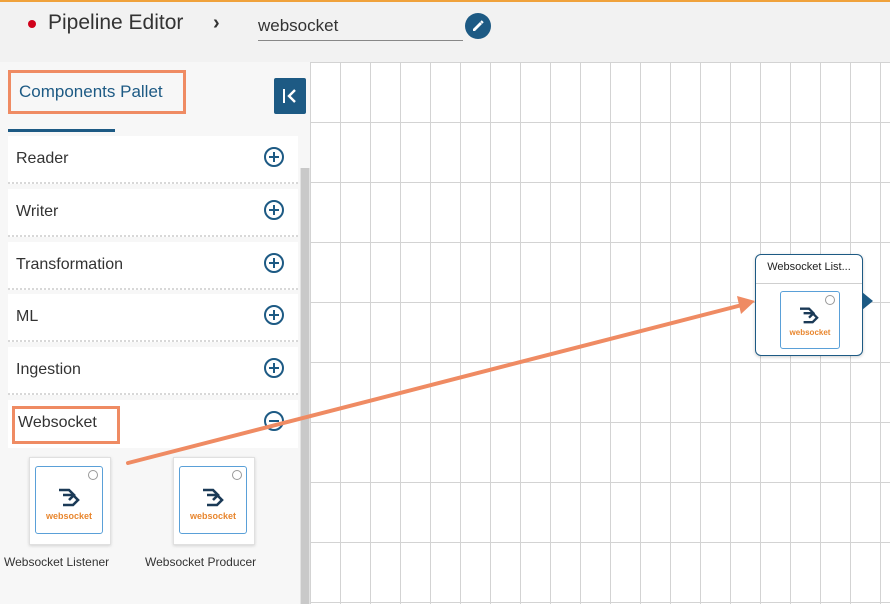 The height and width of the screenshot is (604, 890). I want to click on breadcrumb-chevron-icon: ›, so click(216, 23).